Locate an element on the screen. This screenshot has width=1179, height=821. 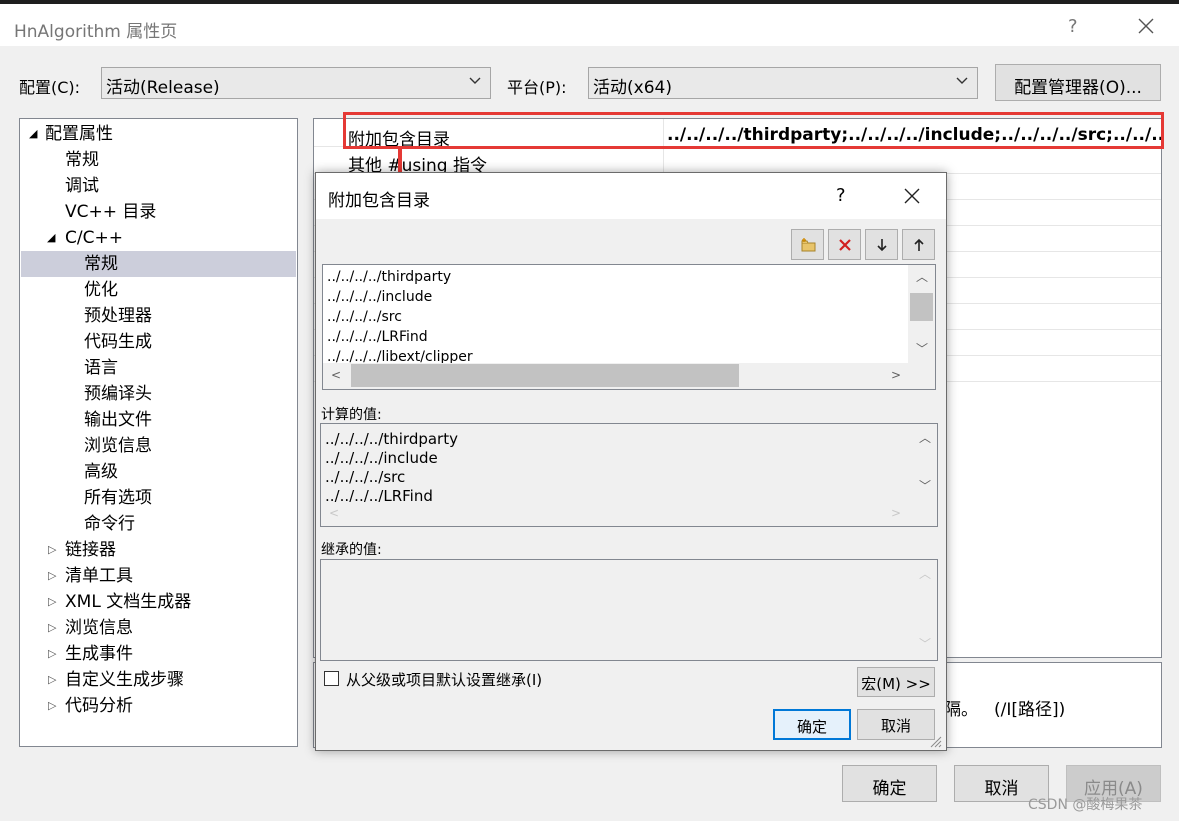
tree-item-browse-info: 浏览信息 is located at coordinates (118, 446).